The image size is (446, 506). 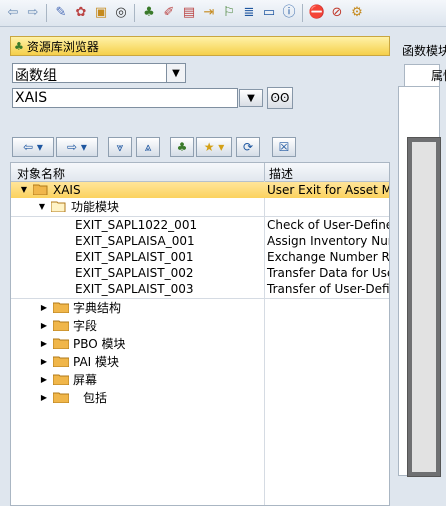 I want to click on display-object-icon: ▤, so click(x=189, y=13).